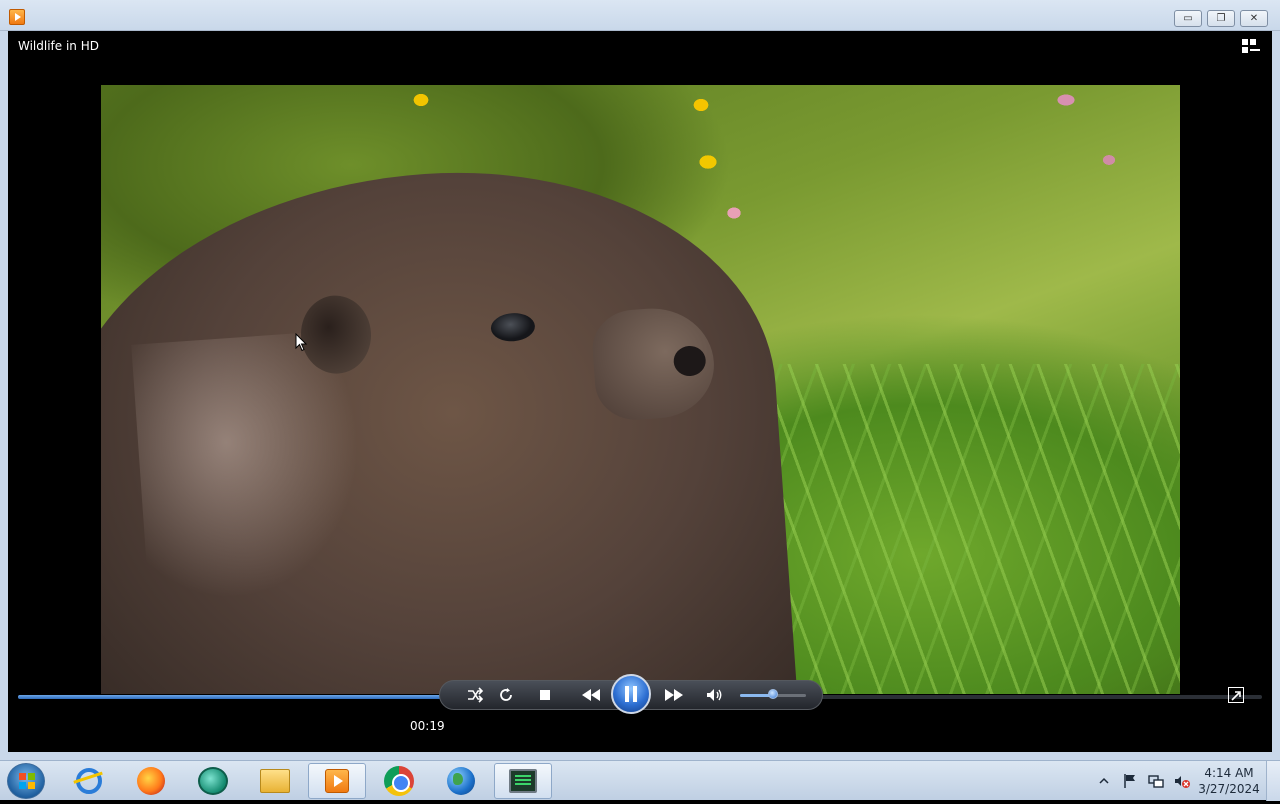 The image size is (1280, 804). I want to click on switch-to-library-icon, so click(1251, 47).